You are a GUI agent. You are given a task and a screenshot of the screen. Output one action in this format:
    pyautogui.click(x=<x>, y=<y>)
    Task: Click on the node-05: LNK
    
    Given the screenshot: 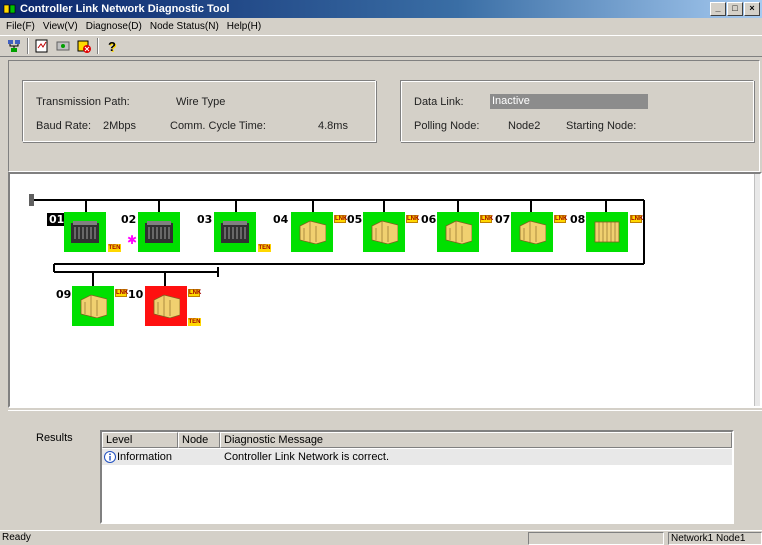 What is the action you would take?
    pyautogui.click(x=391, y=232)
    